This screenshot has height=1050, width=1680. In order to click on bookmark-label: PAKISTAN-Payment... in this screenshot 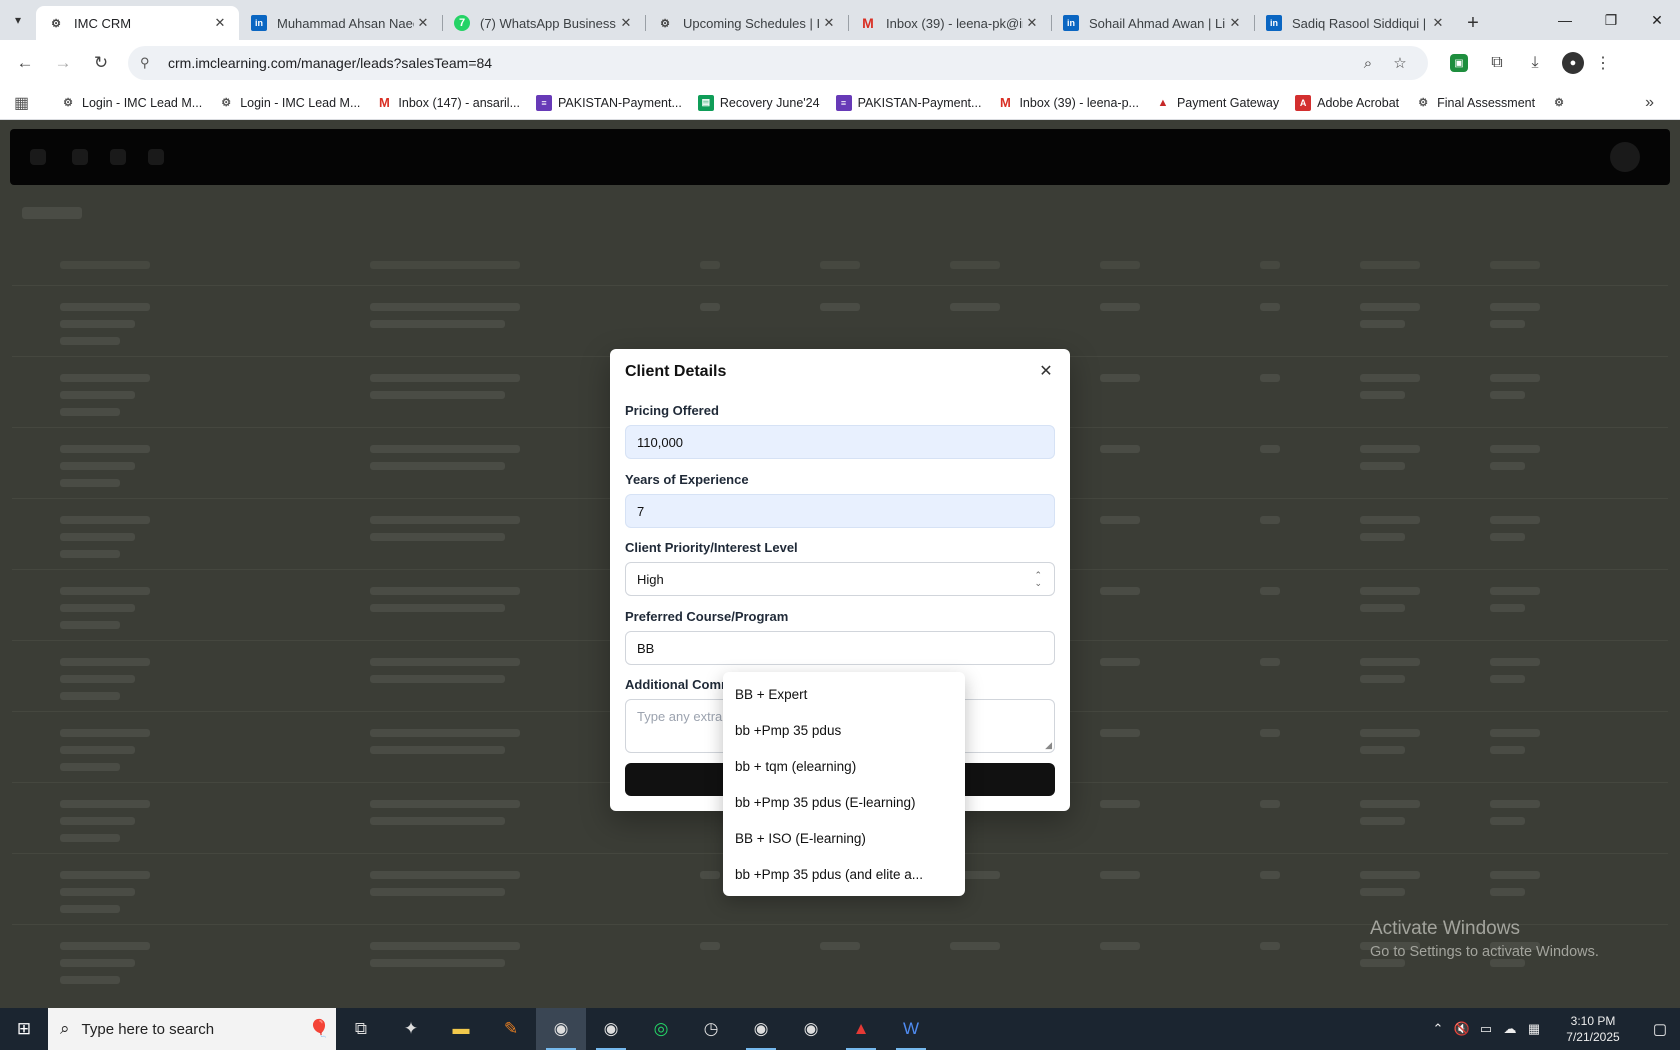, I will do `click(919, 102)`.